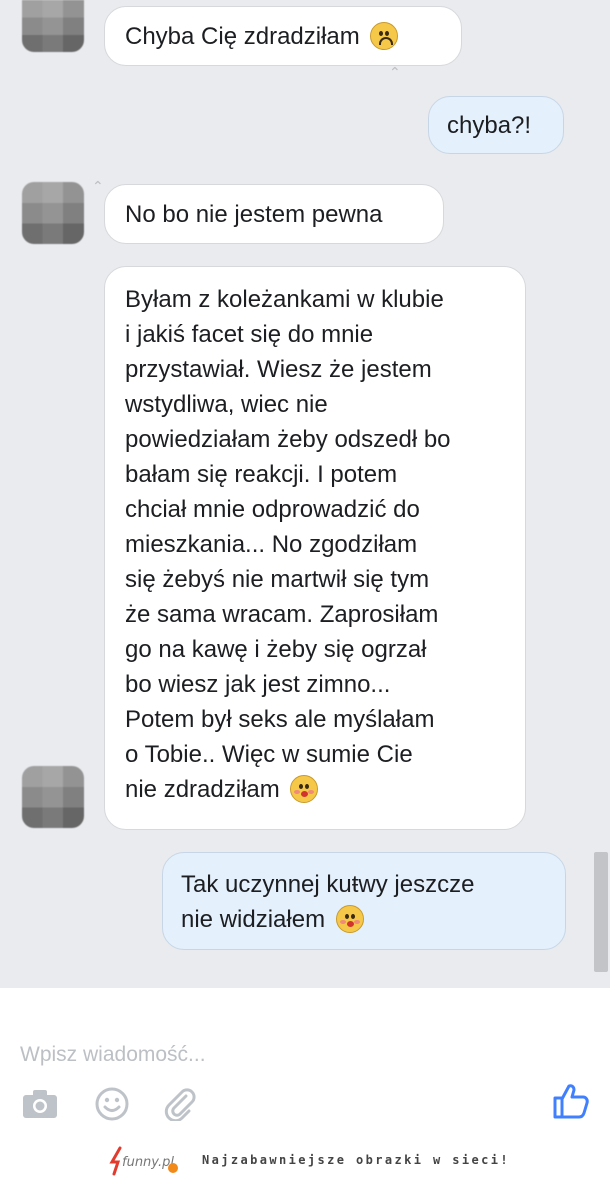  I want to click on message-bubble-outgoing: chyba?!, so click(496, 125).